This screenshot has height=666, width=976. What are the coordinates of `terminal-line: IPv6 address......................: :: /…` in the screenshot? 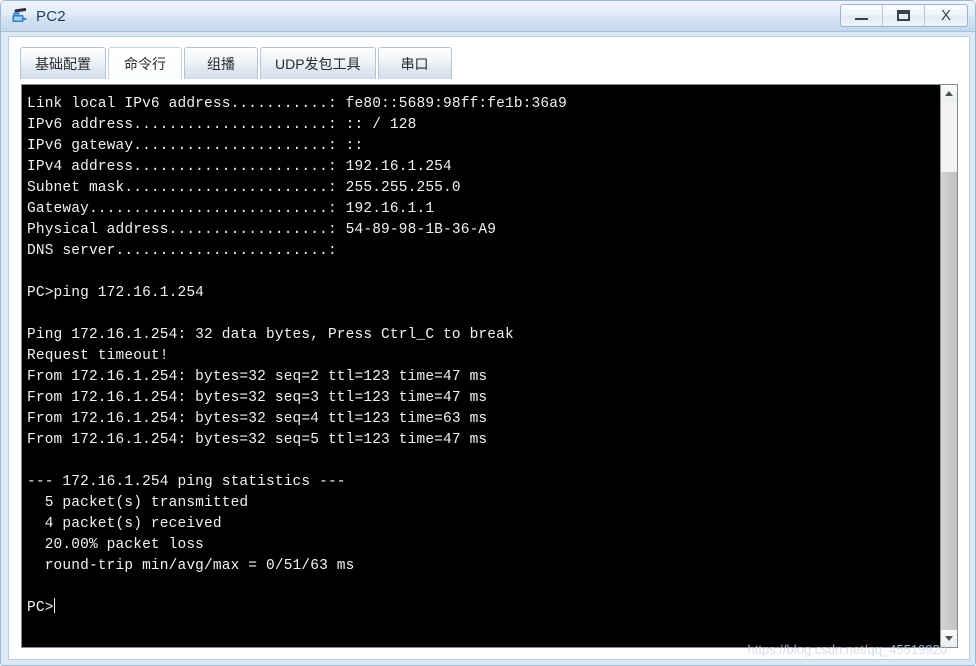 It's located at (222, 125).